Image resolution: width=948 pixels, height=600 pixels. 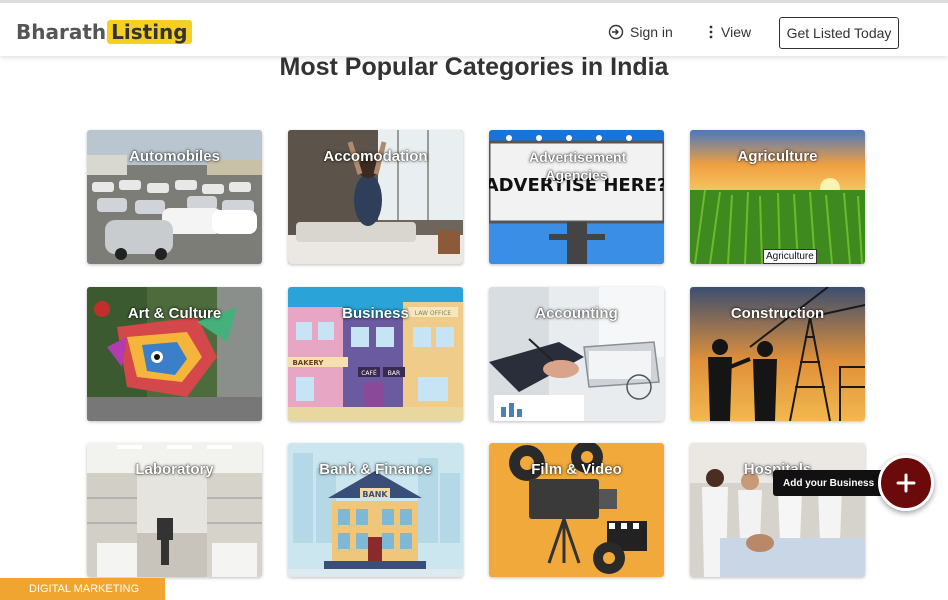 I want to click on category-card-laboratory: Laboratory, so click(x=174, y=510).